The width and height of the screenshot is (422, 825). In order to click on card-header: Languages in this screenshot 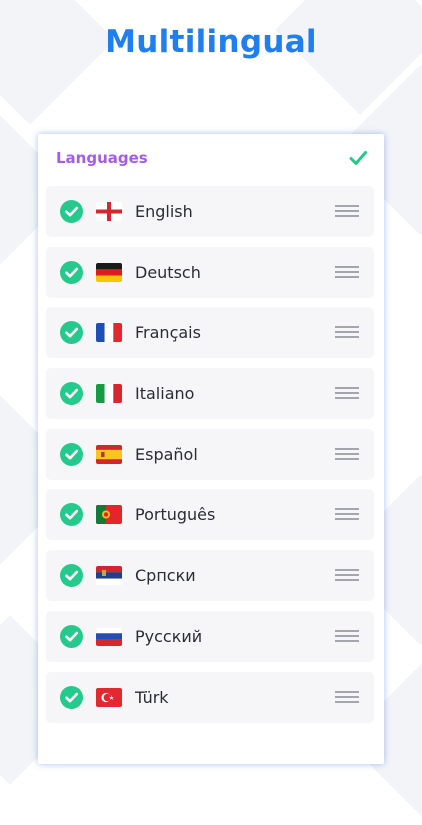, I will do `click(211, 159)`.